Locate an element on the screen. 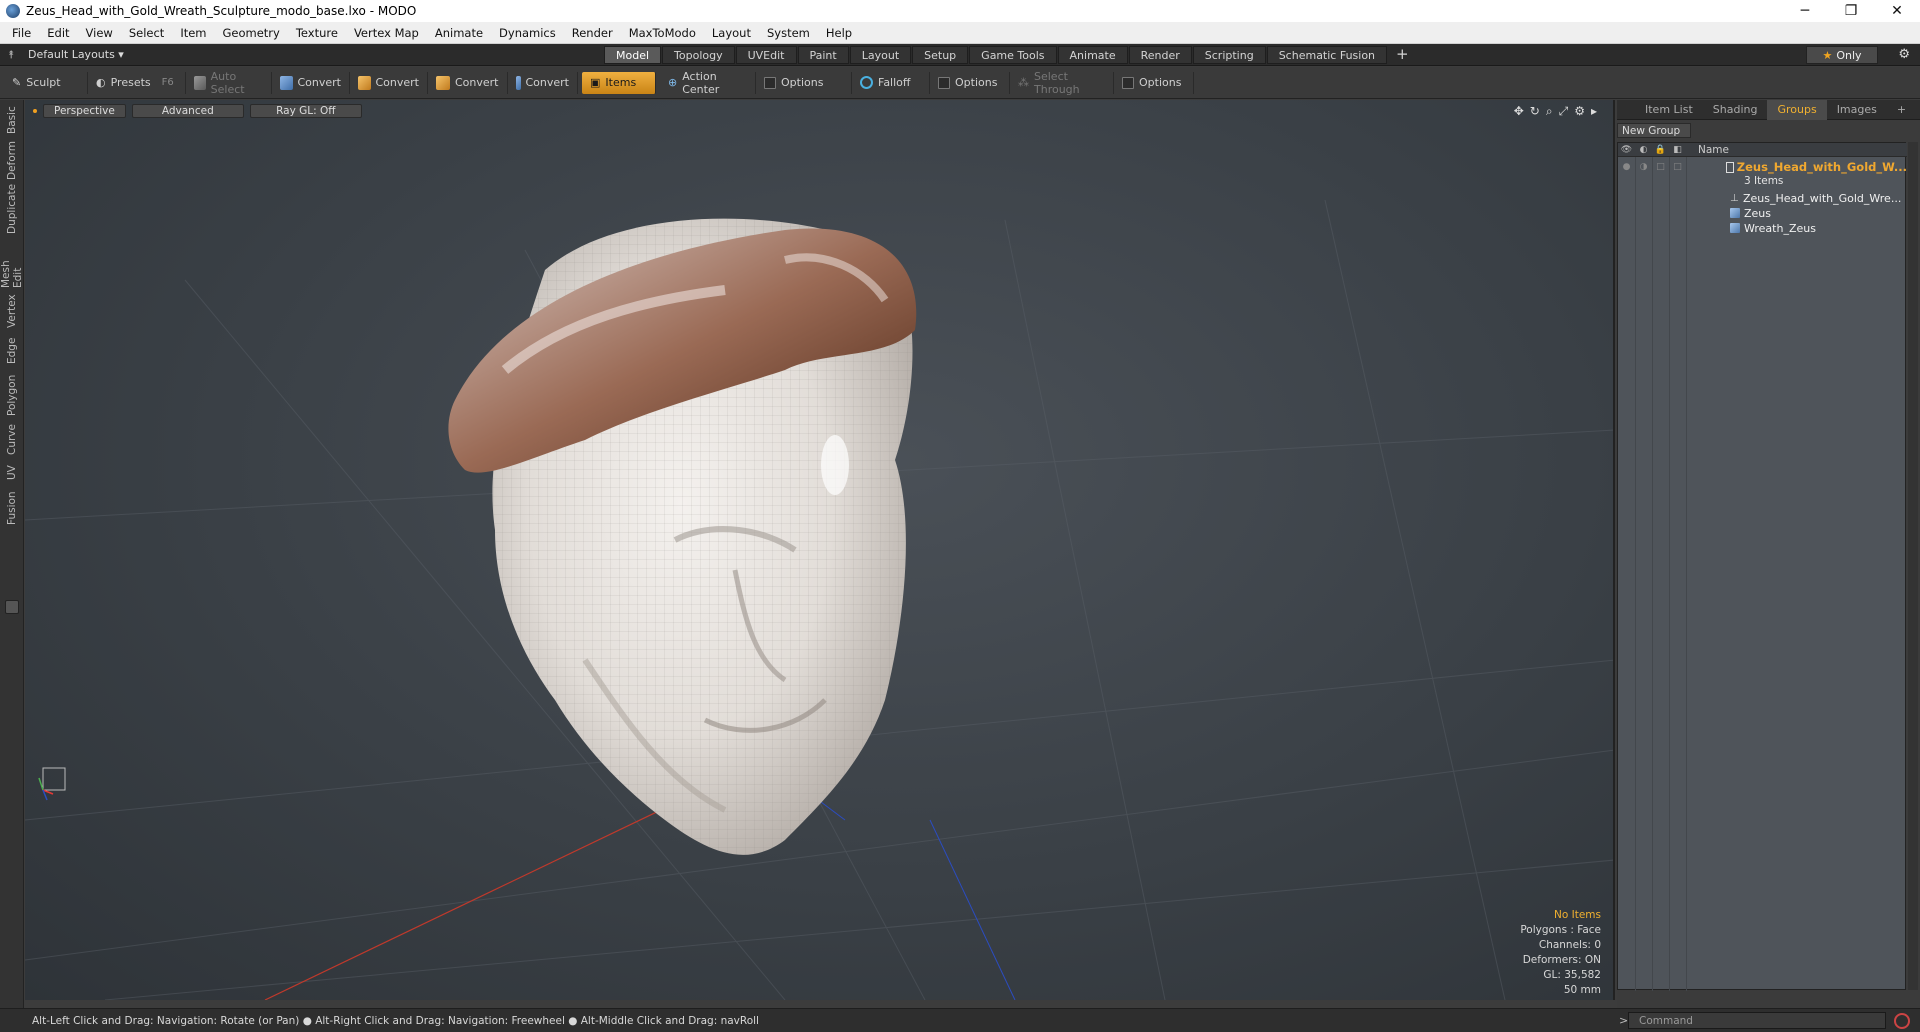 Image resolution: width=1920 pixels, height=1032 pixels. menu-system: System is located at coordinates (788, 33).